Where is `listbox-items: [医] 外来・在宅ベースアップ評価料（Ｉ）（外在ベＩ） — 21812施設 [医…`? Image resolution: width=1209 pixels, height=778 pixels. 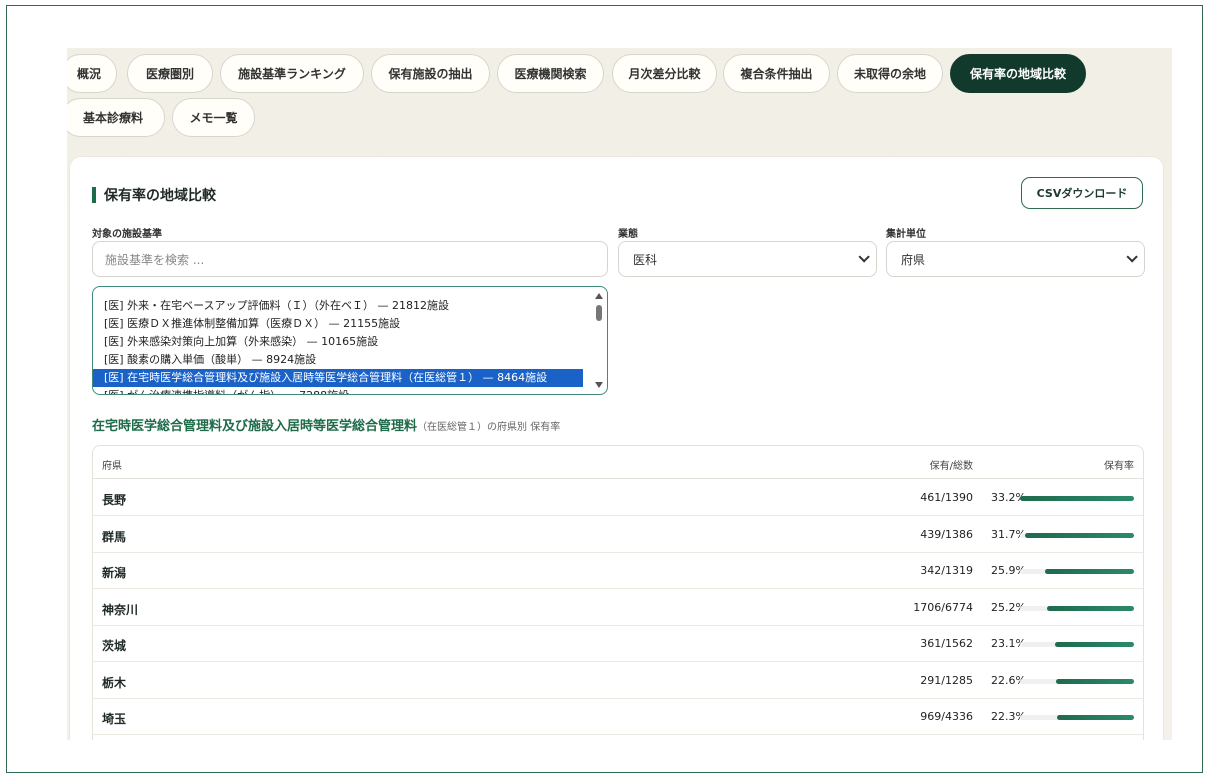 listbox-items: [医] 外来・在宅ベースアップ評価料（Ｉ）（外在ベＩ） — 21812施設 [医… is located at coordinates (338, 345).